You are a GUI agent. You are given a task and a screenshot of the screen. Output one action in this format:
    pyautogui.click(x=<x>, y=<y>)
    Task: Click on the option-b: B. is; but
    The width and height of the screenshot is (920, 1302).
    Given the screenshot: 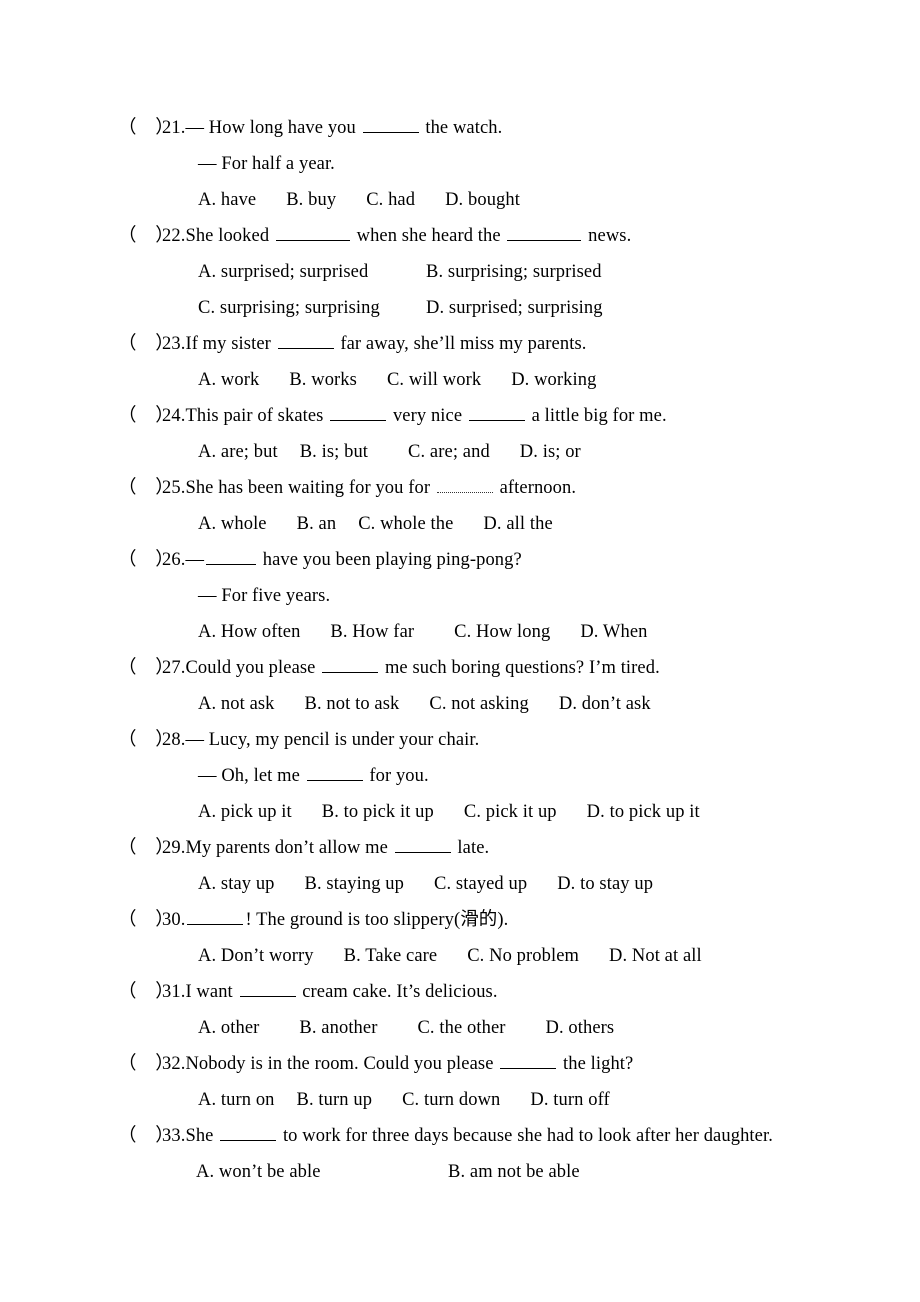 What is the action you would take?
    pyautogui.click(x=334, y=452)
    